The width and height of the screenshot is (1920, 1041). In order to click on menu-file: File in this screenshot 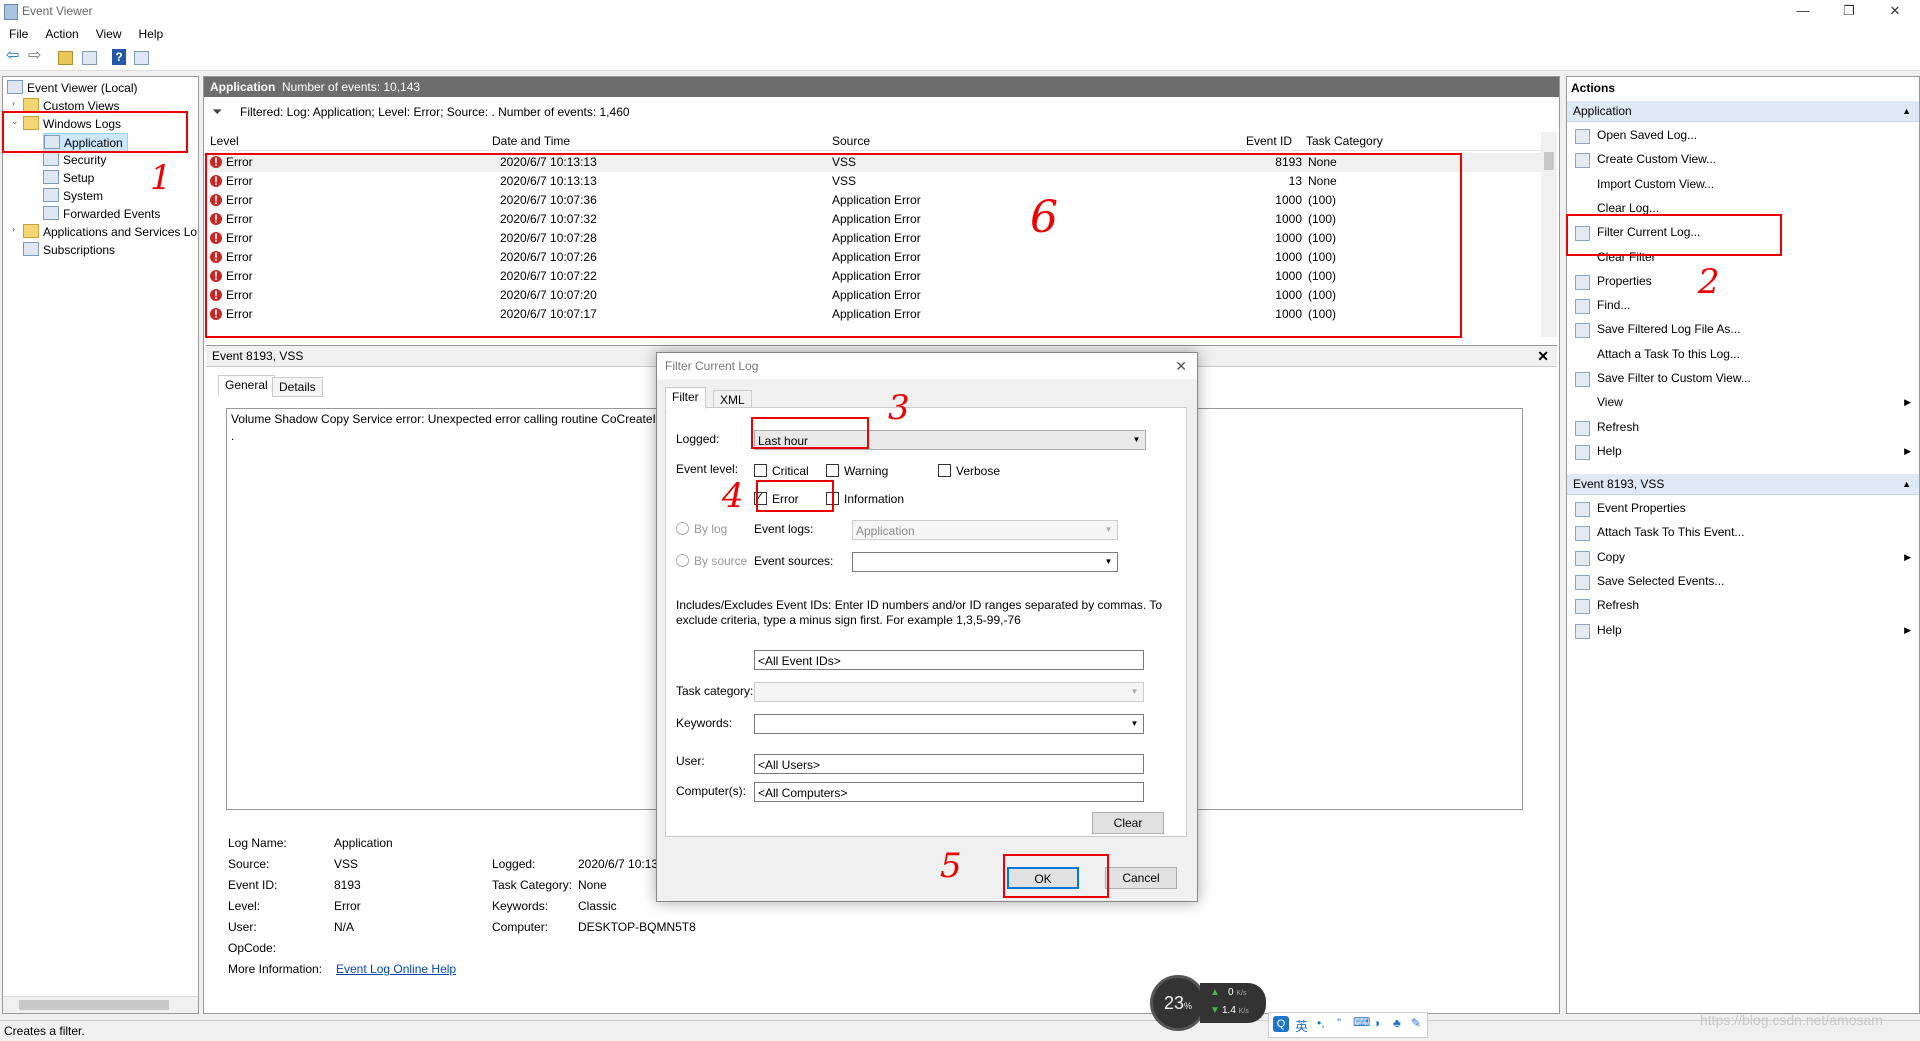, I will do `click(18, 32)`.